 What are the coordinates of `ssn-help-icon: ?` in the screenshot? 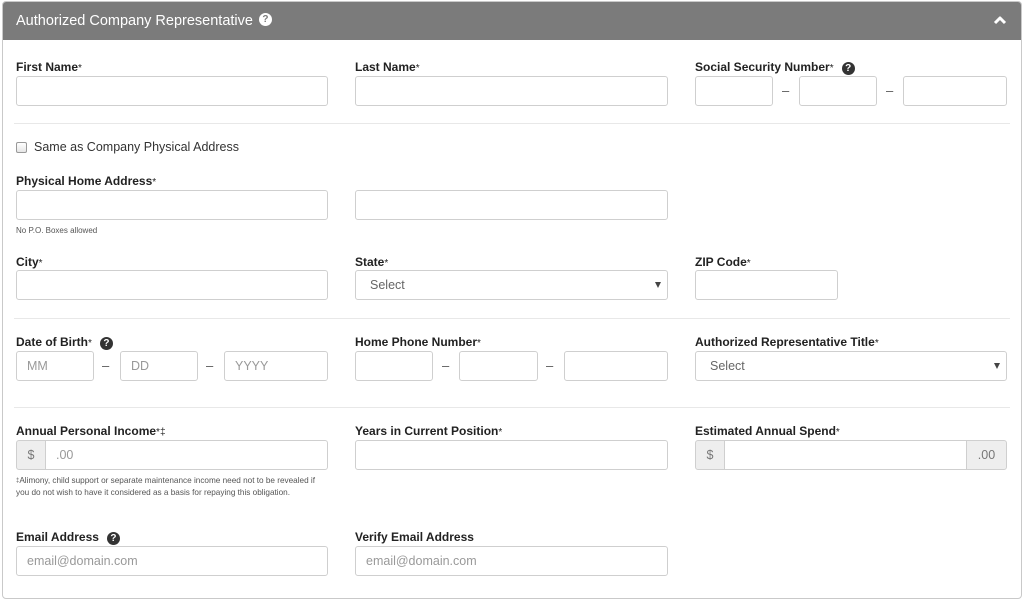 It's located at (848, 68).